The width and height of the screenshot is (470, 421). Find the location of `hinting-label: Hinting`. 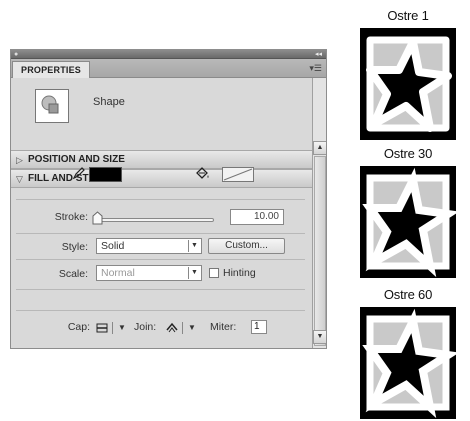

hinting-label: Hinting is located at coordinates (239, 273).